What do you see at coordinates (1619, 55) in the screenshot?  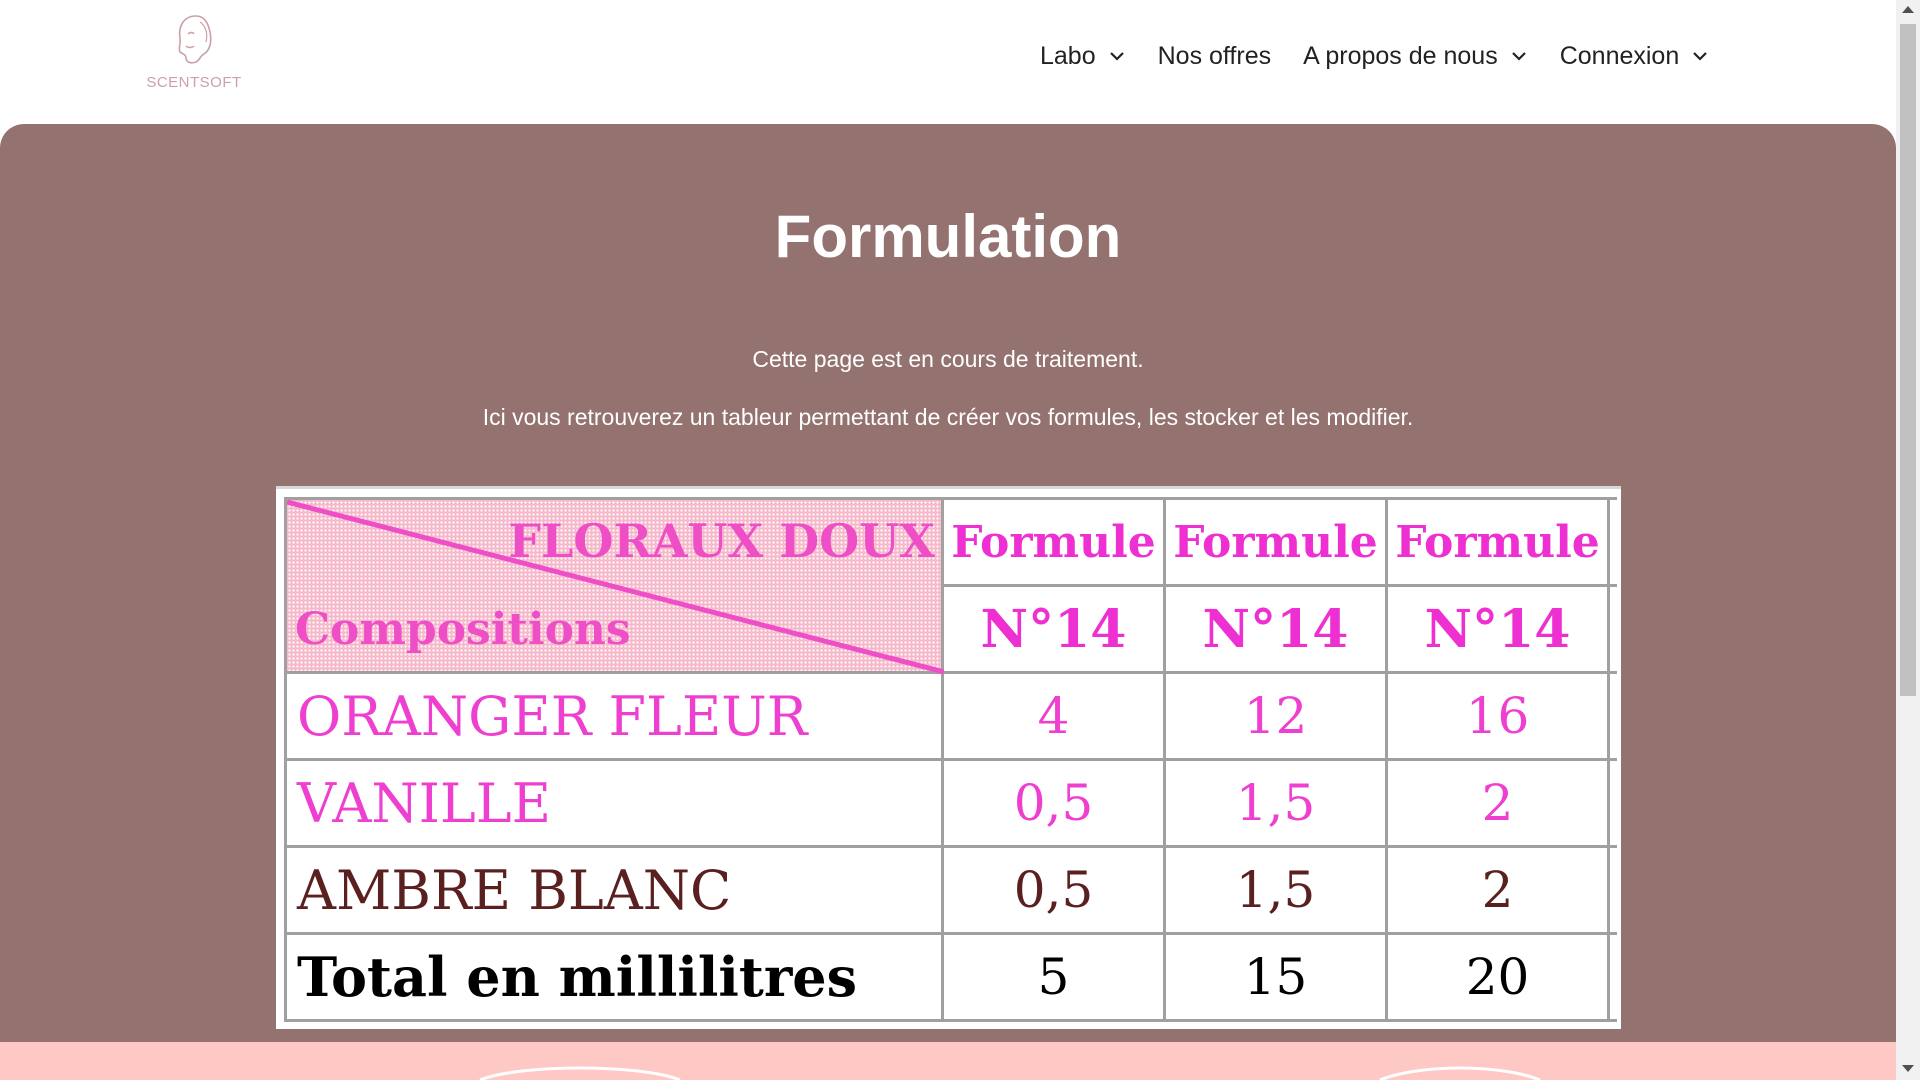 I see `nav-label-connexion: Connexion` at bounding box center [1619, 55].